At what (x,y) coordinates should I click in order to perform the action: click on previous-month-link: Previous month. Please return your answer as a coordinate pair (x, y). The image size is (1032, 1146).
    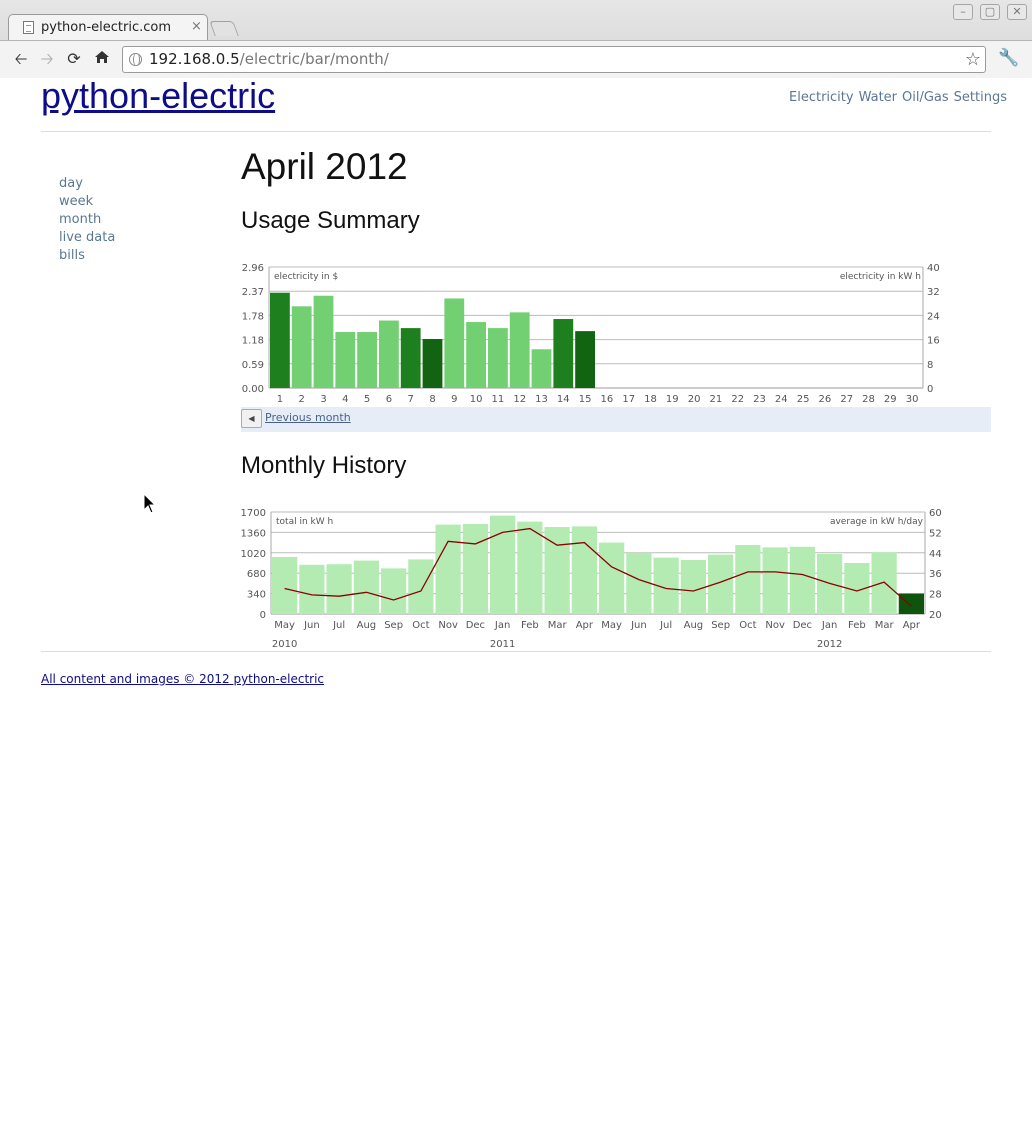
    Looking at the image, I should click on (308, 417).